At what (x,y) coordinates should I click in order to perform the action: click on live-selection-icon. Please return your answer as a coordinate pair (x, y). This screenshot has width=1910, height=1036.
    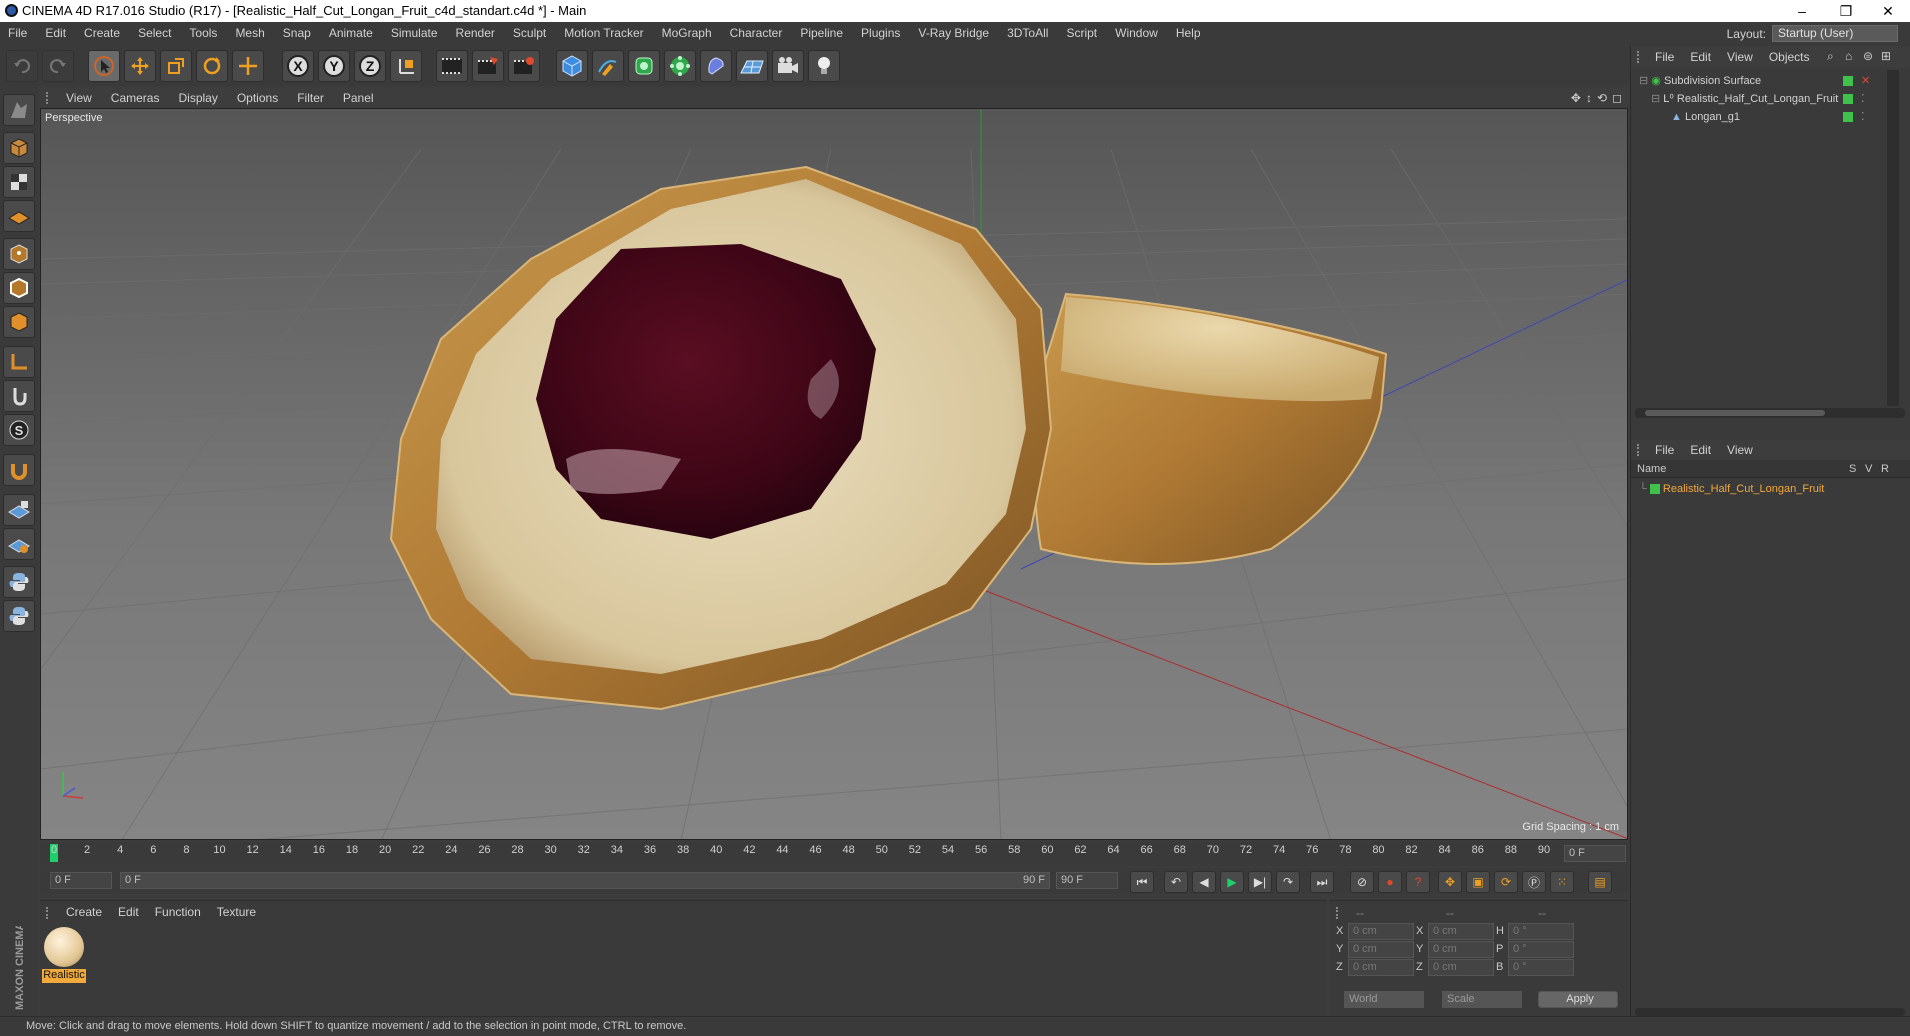
    Looking at the image, I should click on (248, 66).